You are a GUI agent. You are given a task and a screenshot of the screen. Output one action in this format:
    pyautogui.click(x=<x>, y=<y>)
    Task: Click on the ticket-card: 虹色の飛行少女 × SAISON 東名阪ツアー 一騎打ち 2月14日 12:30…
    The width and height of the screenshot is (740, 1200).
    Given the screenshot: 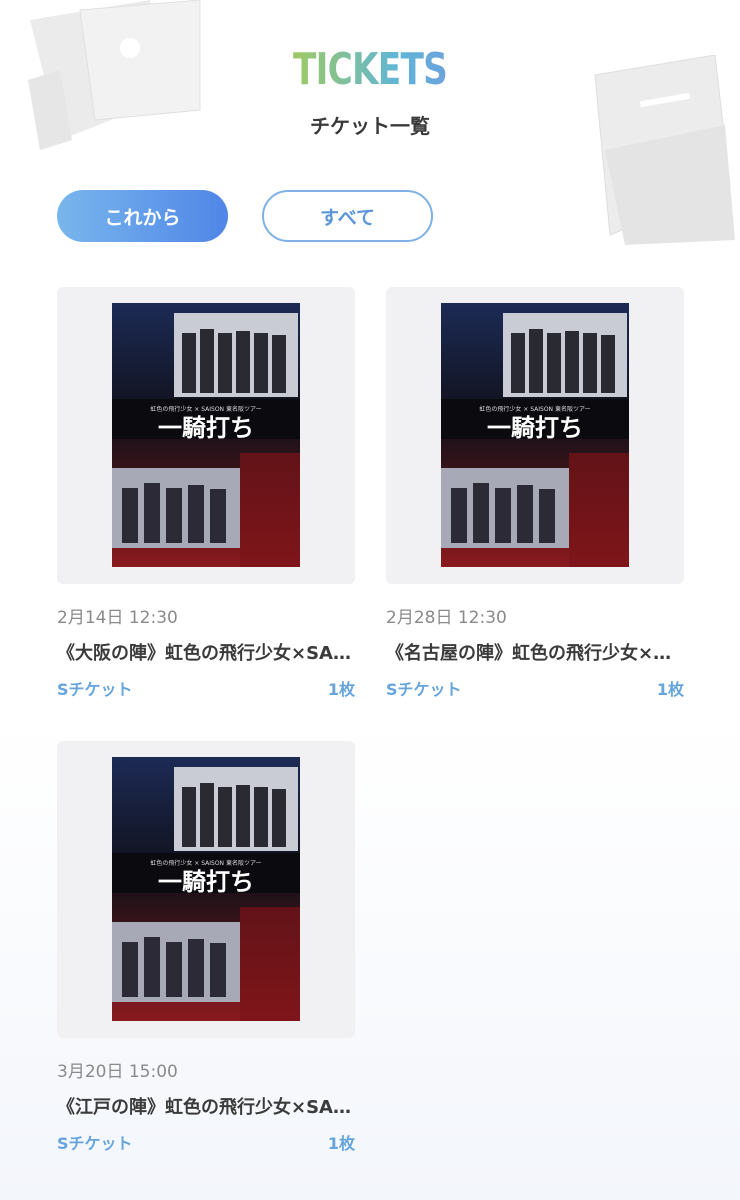 What is the action you would take?
    pyautogui.click(x=206, y=493)
    